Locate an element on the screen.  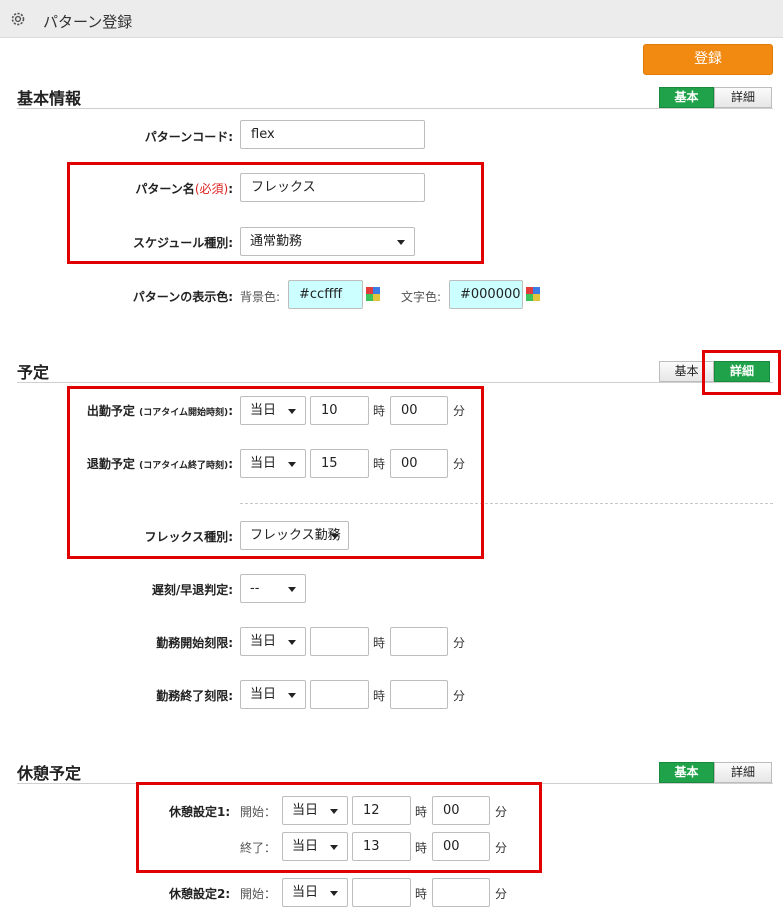
dashed-divider is located at coordinates (506, 503).